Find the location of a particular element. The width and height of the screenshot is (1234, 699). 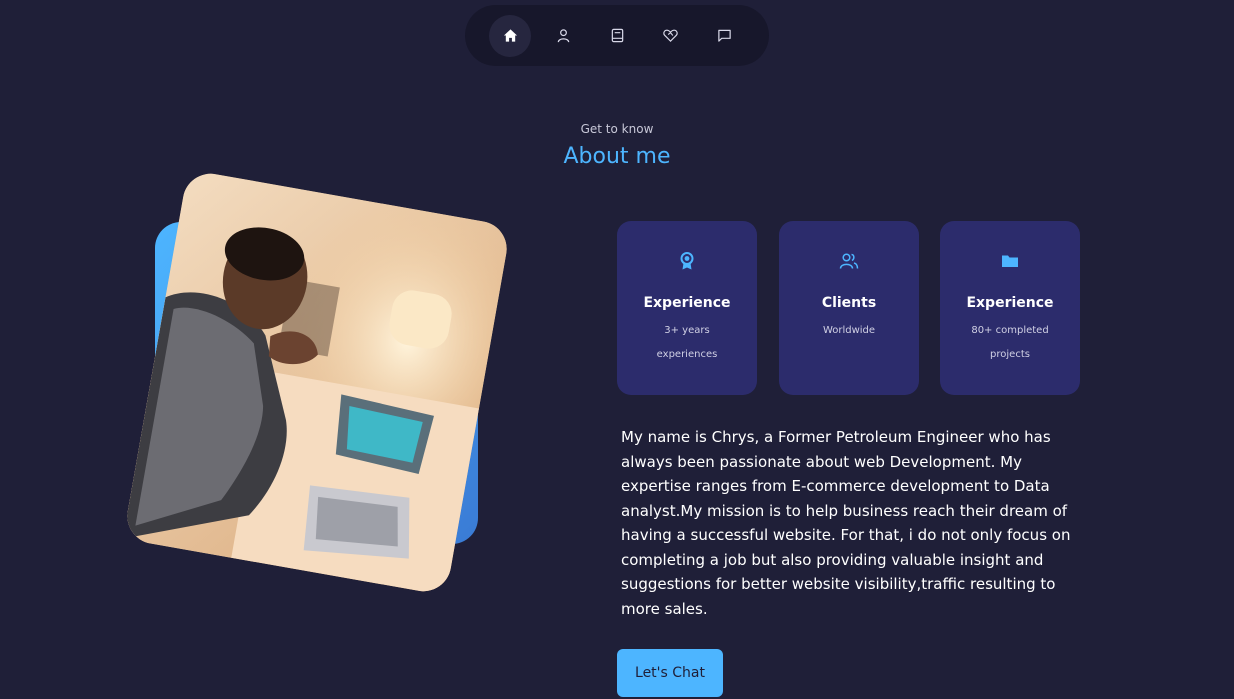

clients-card: Clients Worldwide is located at coordinates (849, 308).